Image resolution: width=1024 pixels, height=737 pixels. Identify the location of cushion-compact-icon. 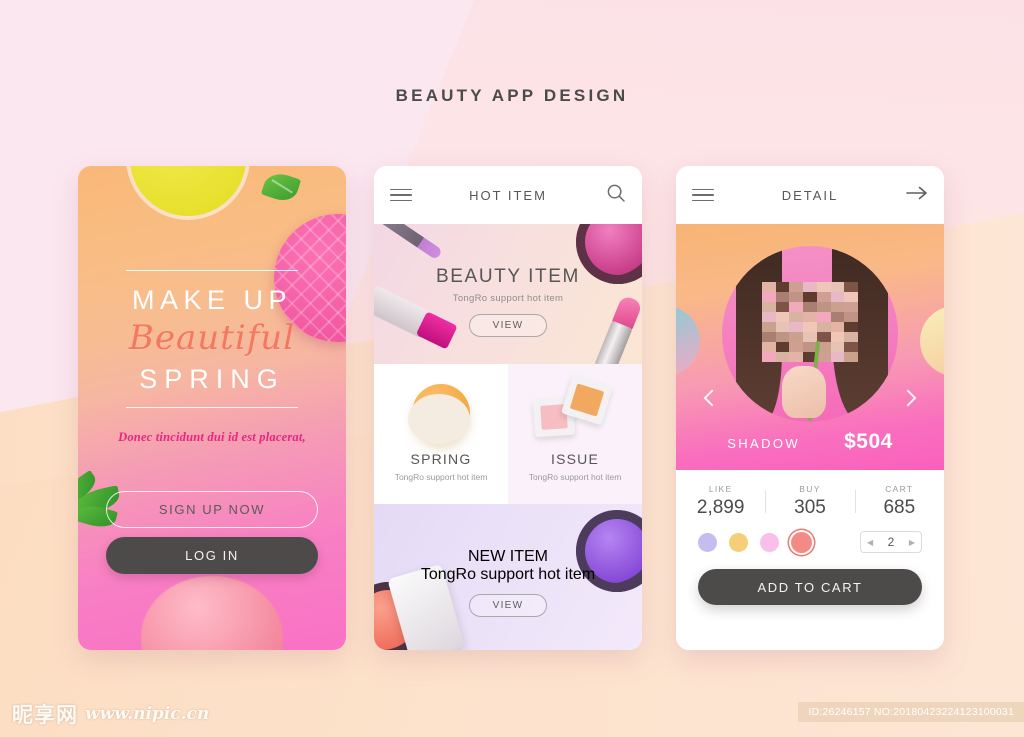
(439, 414).